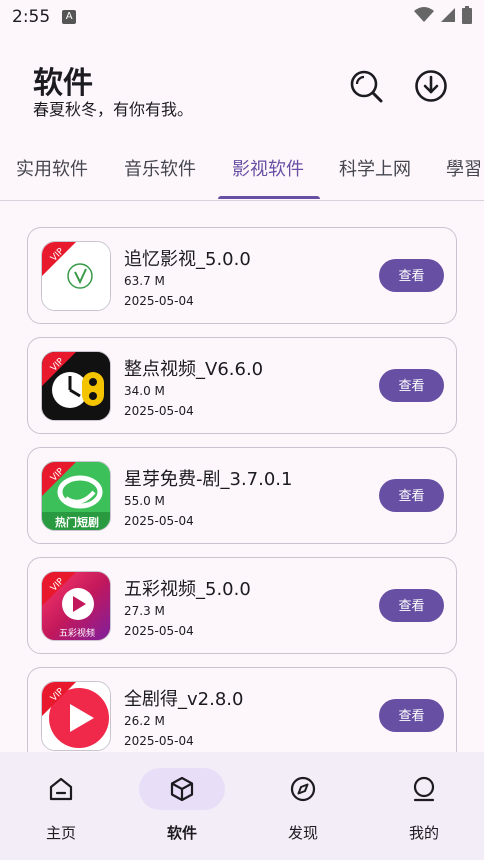 The image size is (484, 860). I want to click on signal-icon, so click(448, 15).